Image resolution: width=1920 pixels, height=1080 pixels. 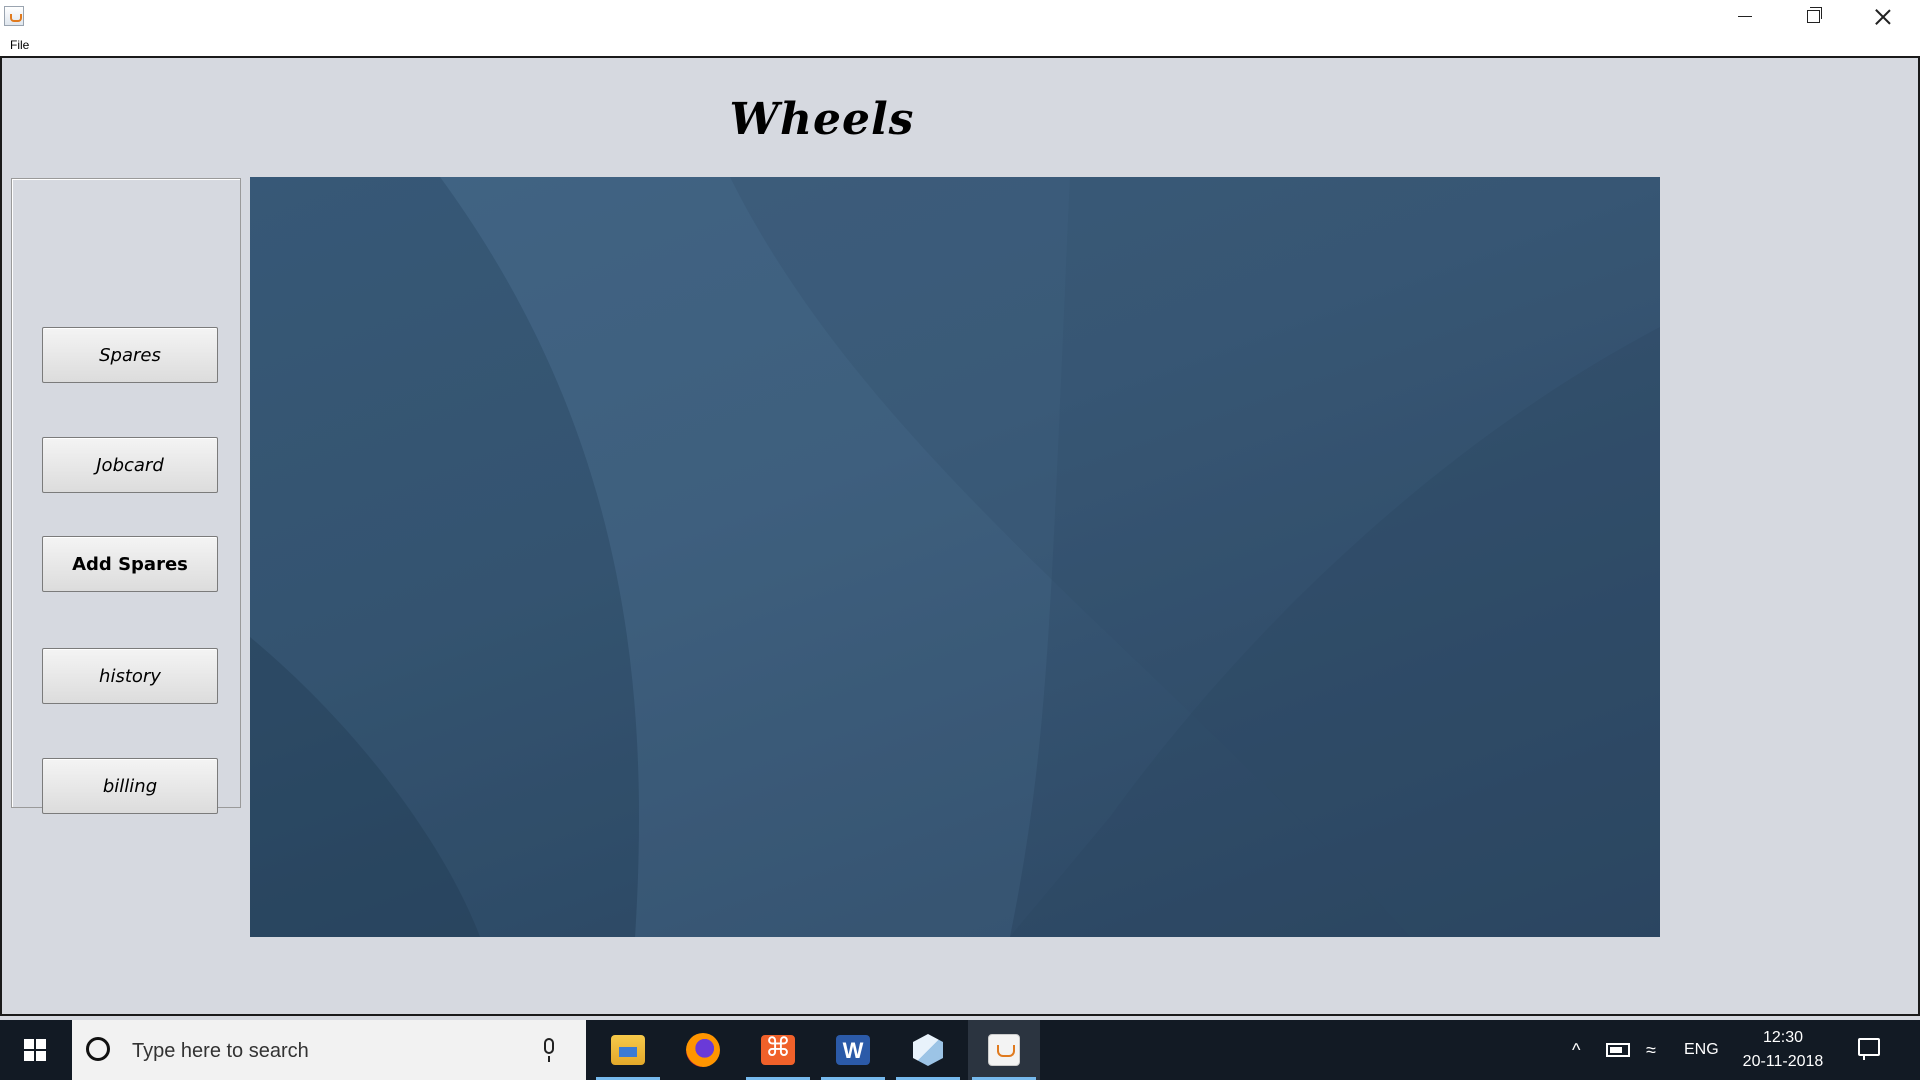 What do you see at coordinates (98, 1049) in the screenshot?
I see `cortana-icon` at bounding box center [98, 1049].